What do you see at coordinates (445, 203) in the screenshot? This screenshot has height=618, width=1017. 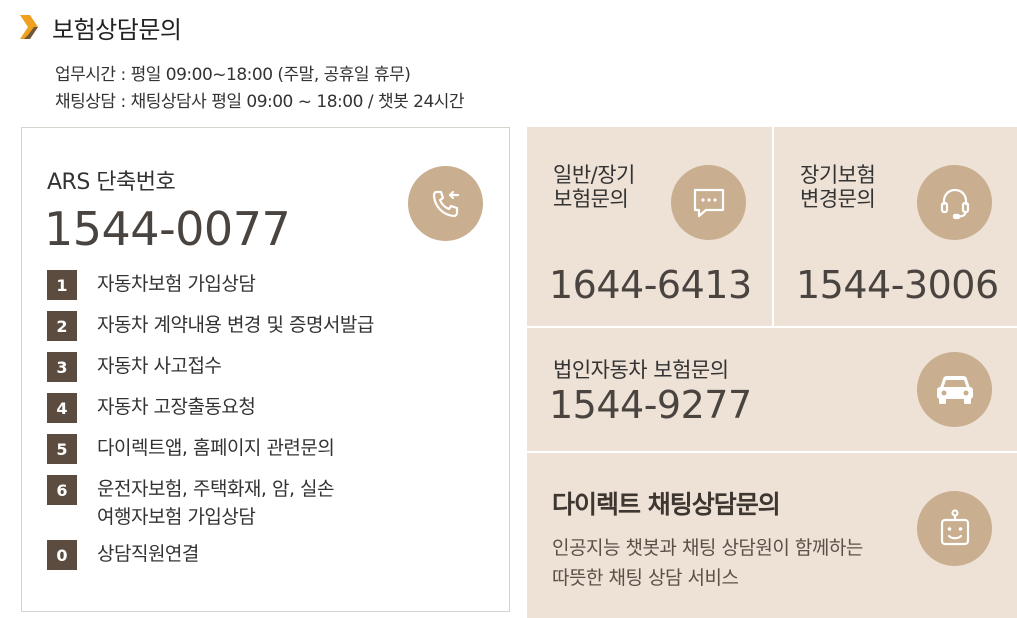 I see `phone-callback-icon` at bounding box center [445, 203].